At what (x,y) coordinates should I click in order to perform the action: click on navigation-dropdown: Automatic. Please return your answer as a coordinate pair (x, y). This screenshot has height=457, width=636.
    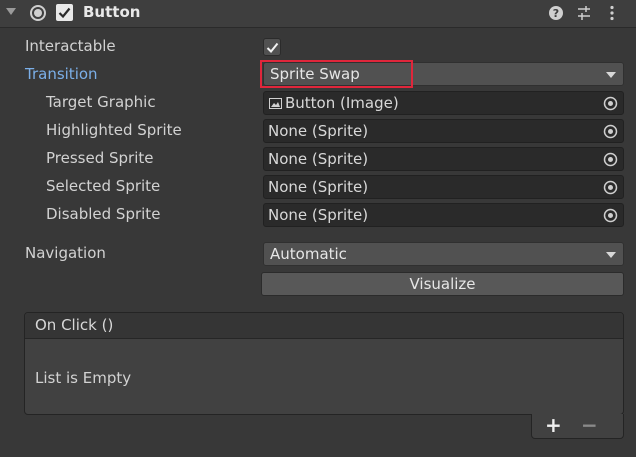
    Looking at the image, I should click on (443, 254).